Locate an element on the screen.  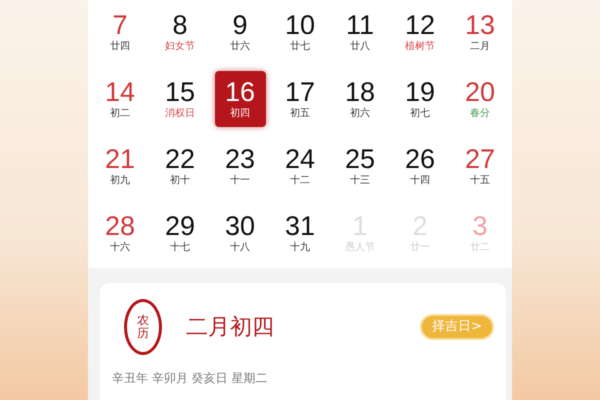
day-label: 妇女节 is located at coordinates (180, 47).